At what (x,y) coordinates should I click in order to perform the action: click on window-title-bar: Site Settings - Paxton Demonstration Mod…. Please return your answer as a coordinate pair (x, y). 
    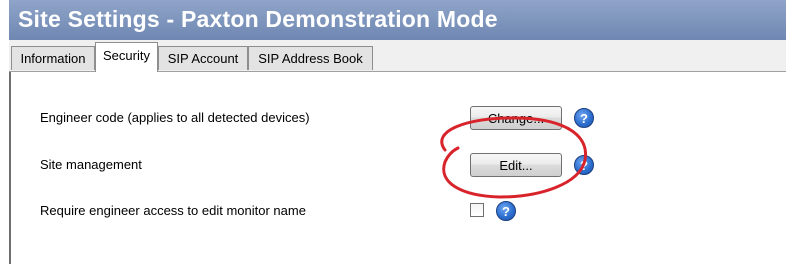
    Looking at the image, I should click on (397, 20).